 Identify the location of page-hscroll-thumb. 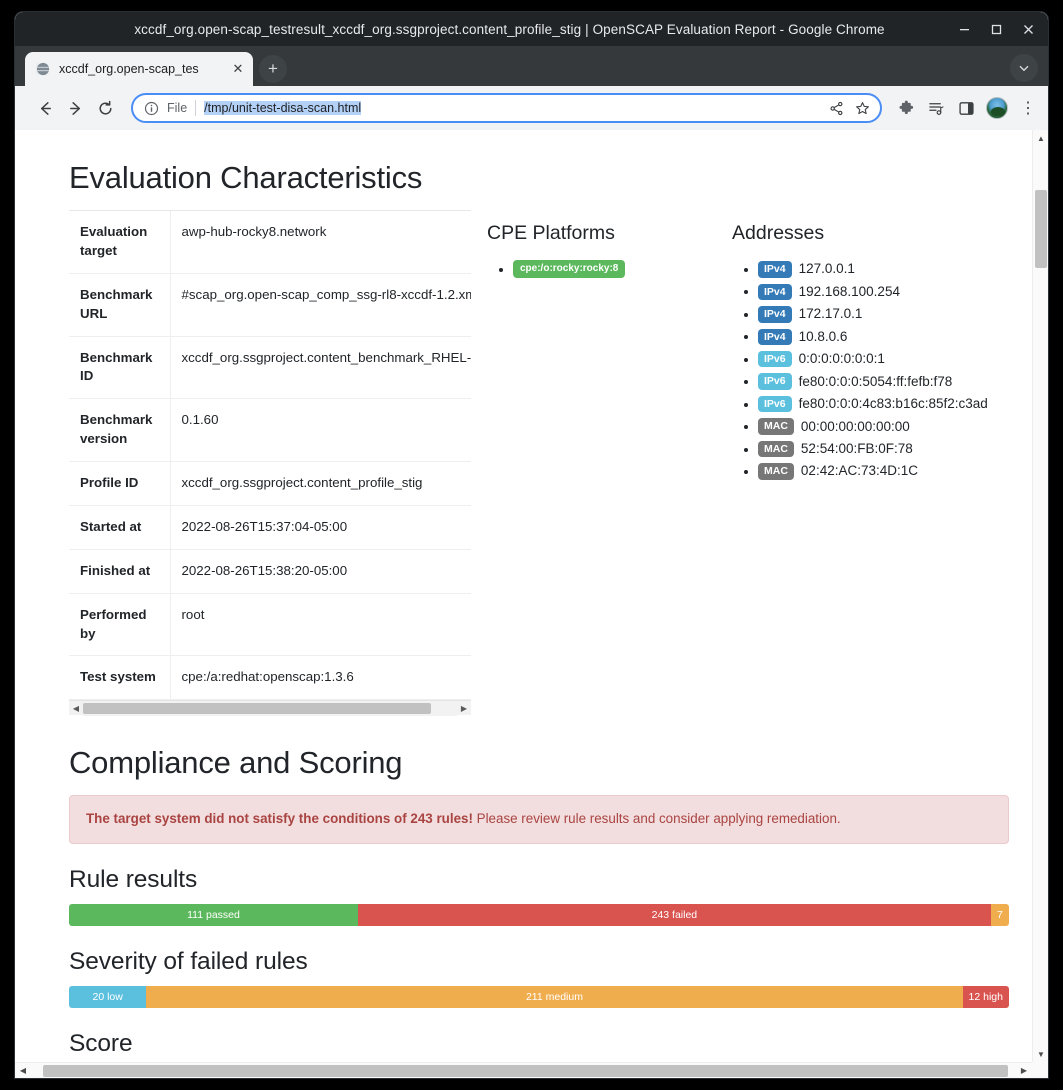
(526, 1070).